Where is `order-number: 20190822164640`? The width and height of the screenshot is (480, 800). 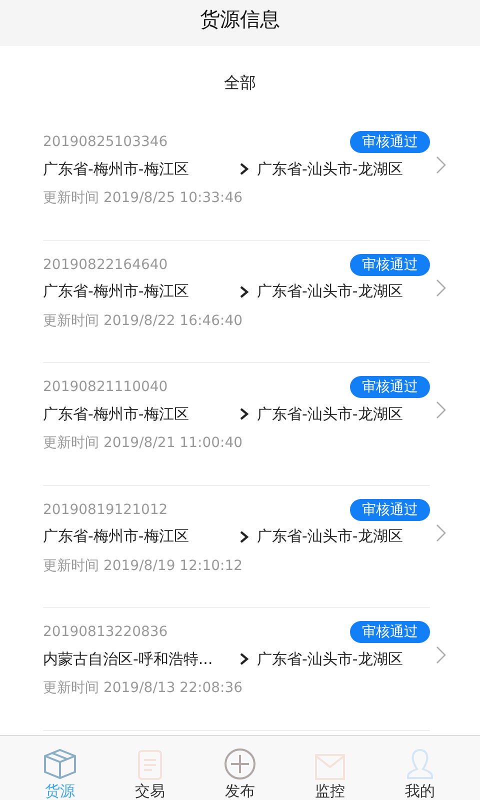
order-number: 20190822164640 is located at coordinates (105, 264).